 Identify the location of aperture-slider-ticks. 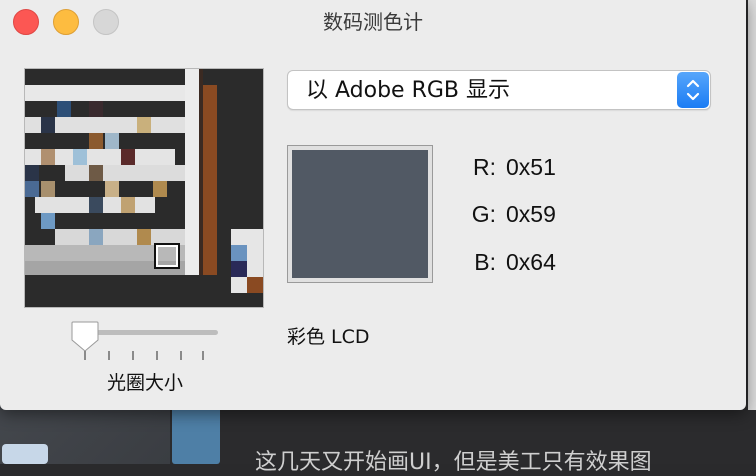
(151, 356).